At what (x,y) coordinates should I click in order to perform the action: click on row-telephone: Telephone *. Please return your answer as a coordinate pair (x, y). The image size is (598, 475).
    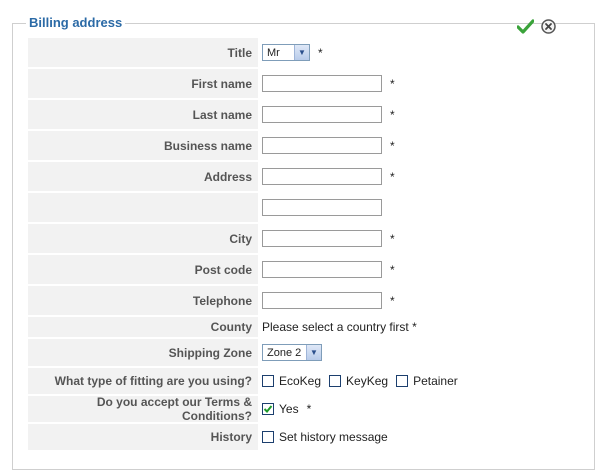
    Looking at the image, I should click on (304, 300).